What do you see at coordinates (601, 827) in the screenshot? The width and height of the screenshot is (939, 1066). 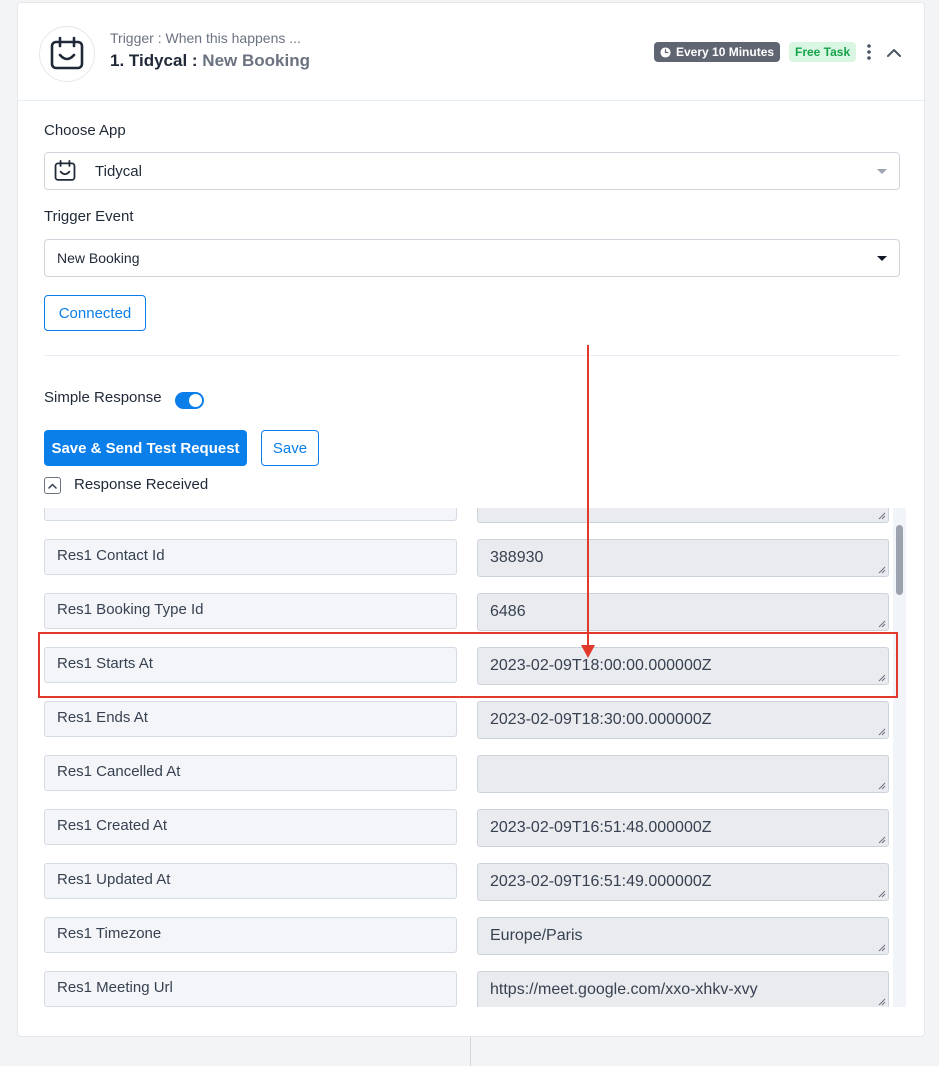 I see `response-value-text: 2023-02-09T16:51:48.000000Z` at bounding box center [601, 827].